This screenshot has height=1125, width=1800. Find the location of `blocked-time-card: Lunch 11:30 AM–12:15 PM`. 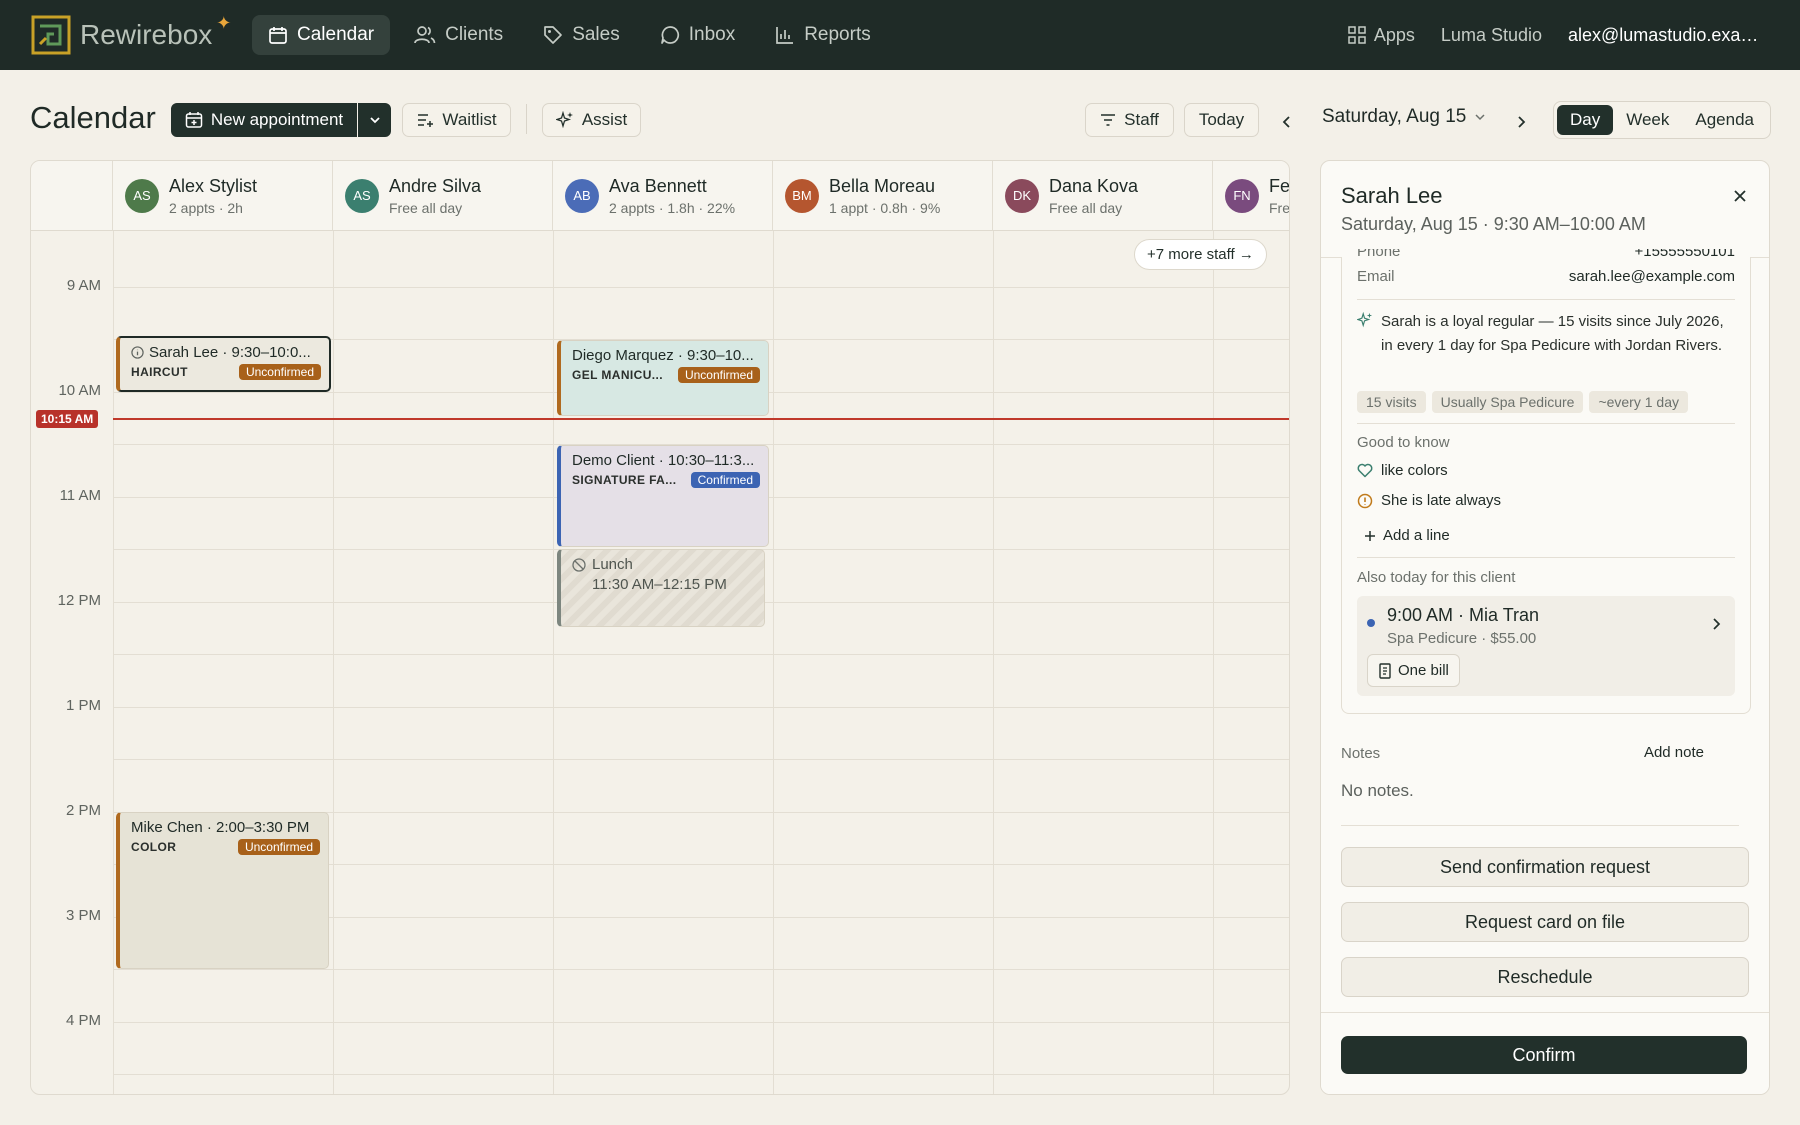

blocked-time-card: Lunch 11:30 AM–12:15 PM is located at coordinates (661, 588).